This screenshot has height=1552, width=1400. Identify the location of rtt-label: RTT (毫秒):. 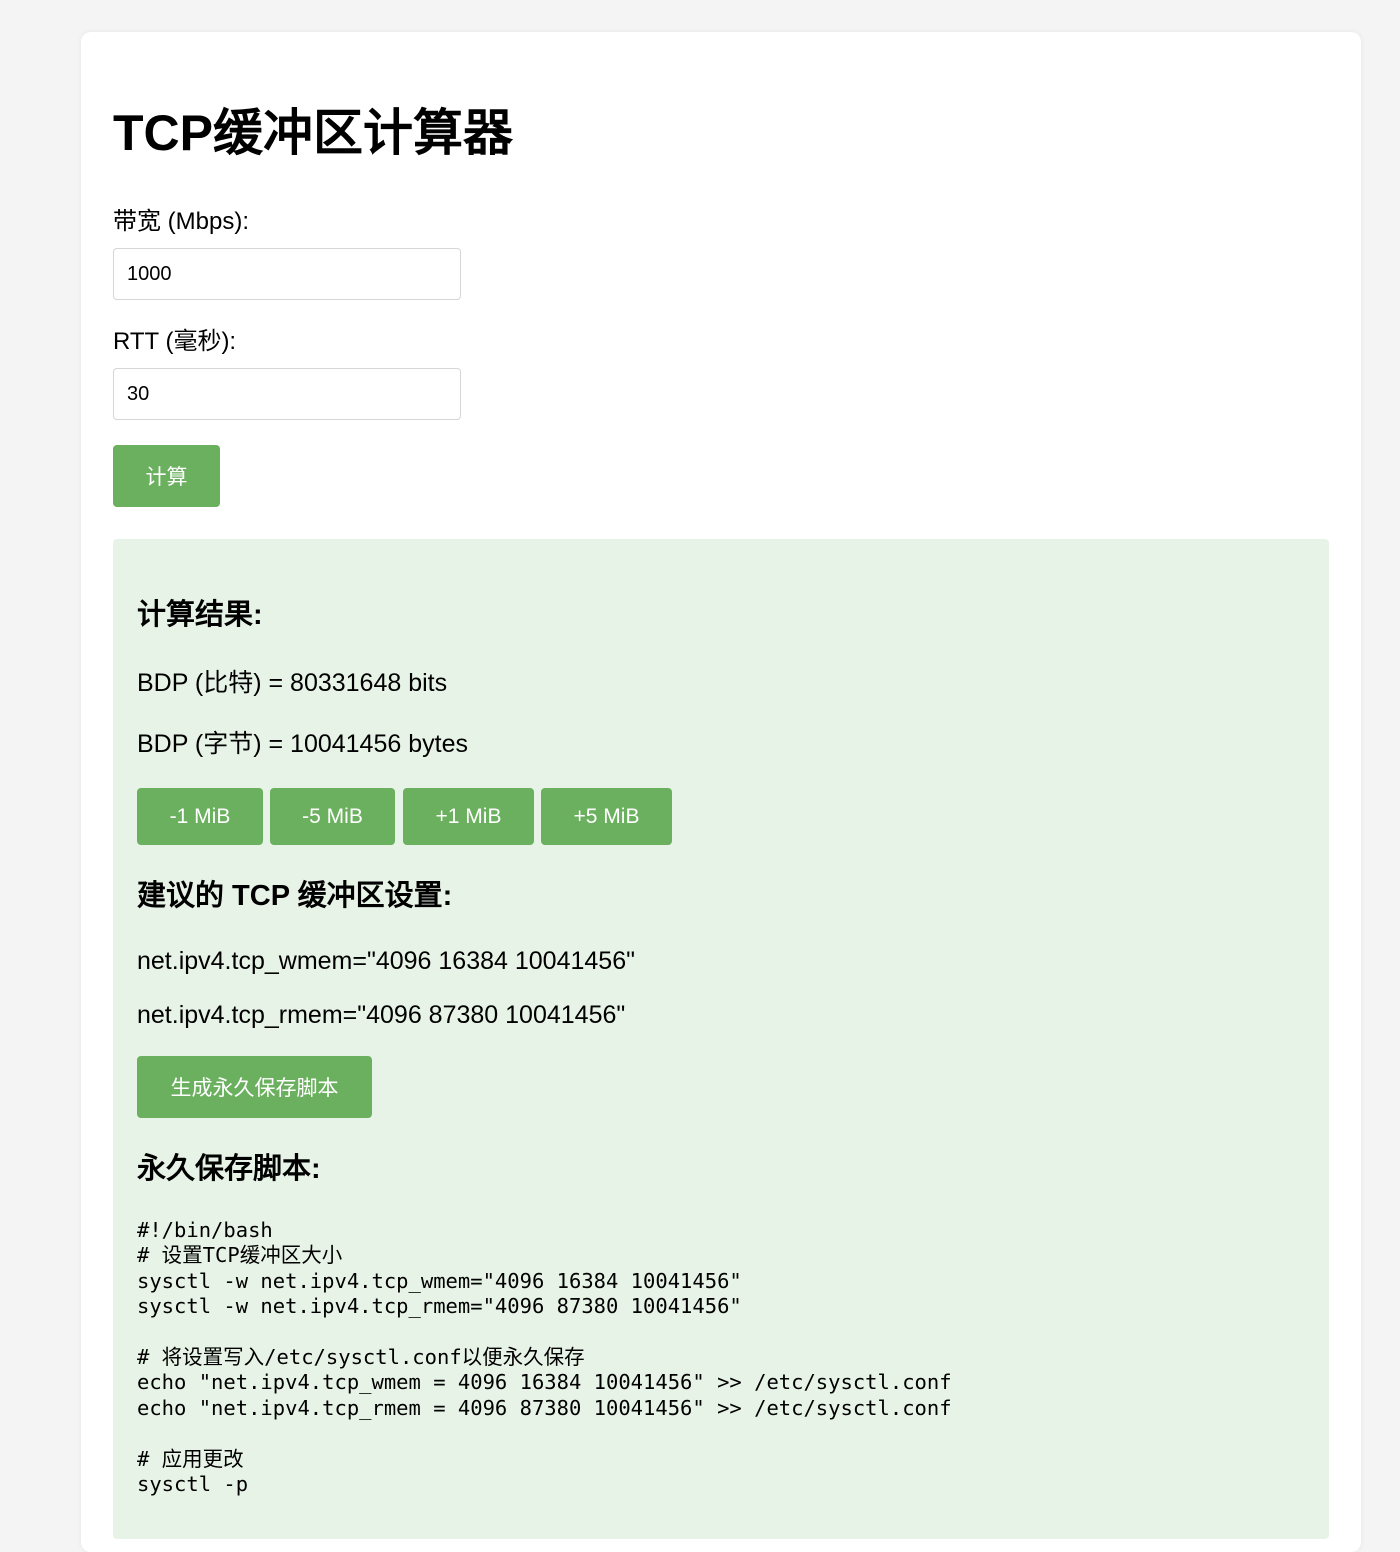
(175, 341).